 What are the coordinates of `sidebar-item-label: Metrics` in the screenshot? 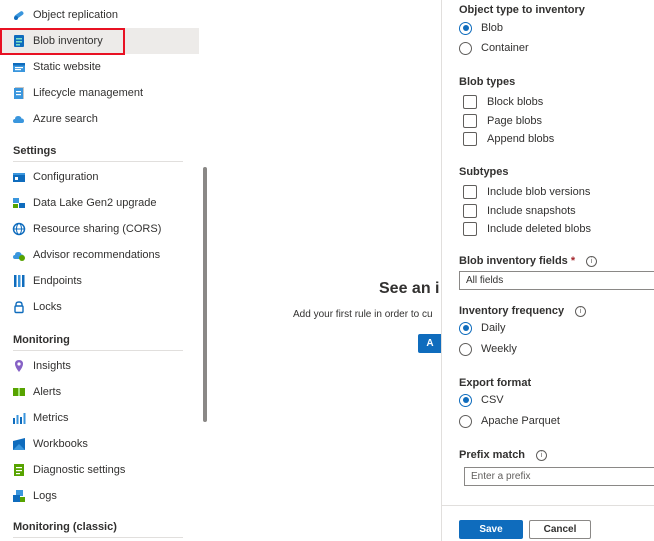 It's located at (51, 418).